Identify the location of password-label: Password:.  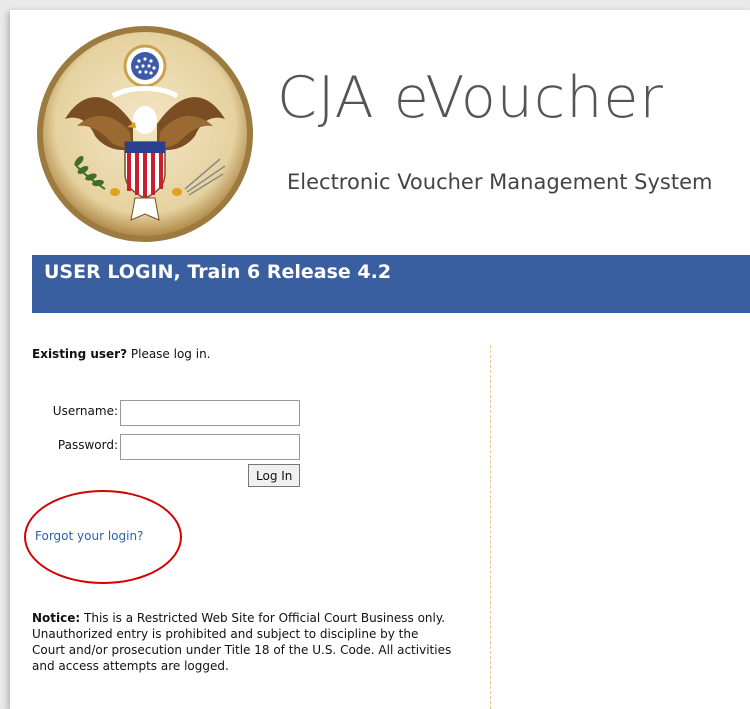
(87, 445).